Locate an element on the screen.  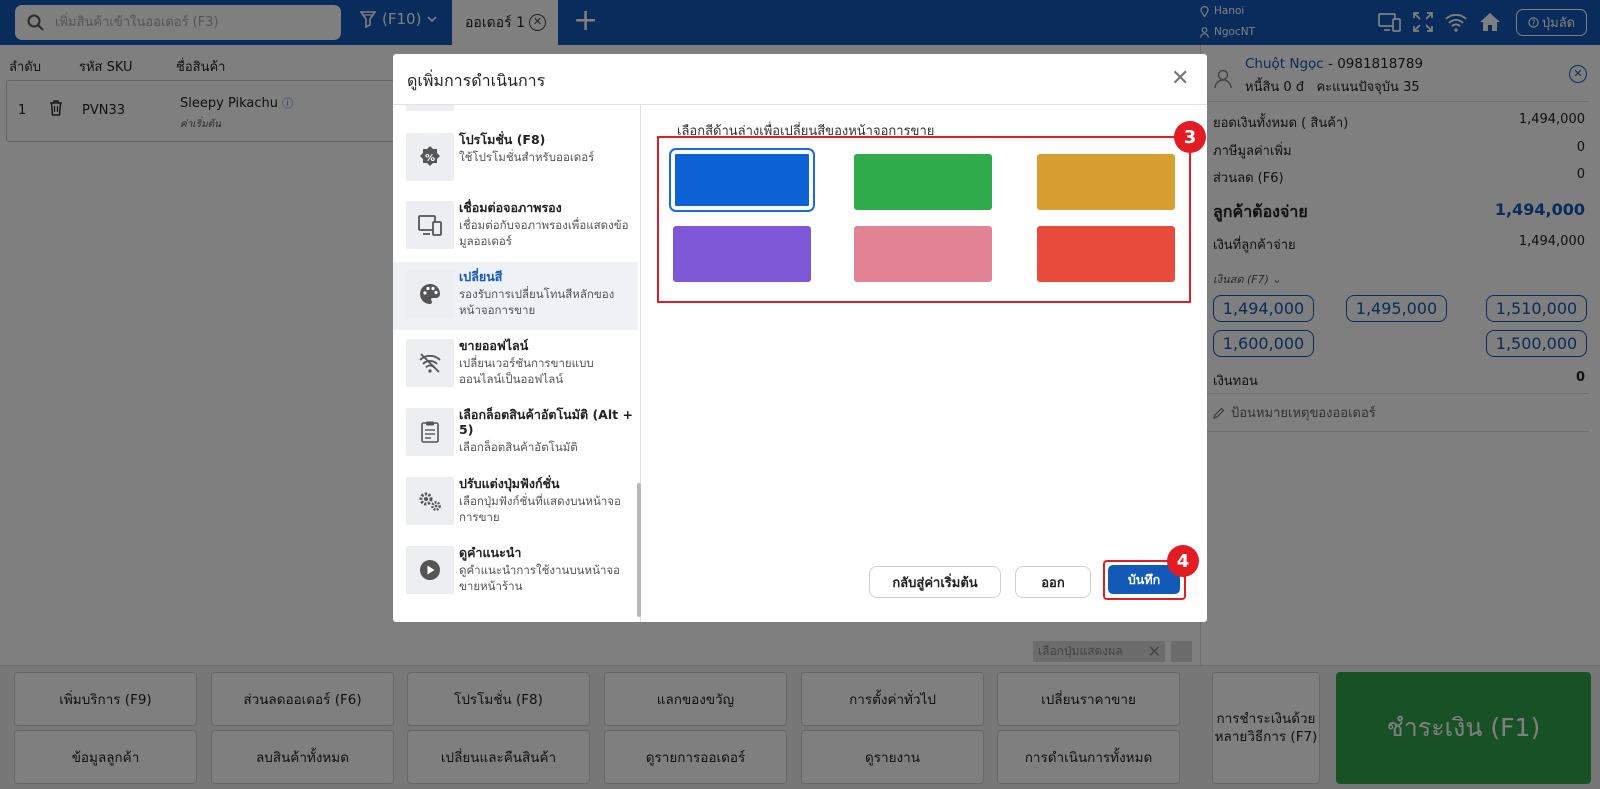
color-swatch-red is located at coordinates (1106, 254).